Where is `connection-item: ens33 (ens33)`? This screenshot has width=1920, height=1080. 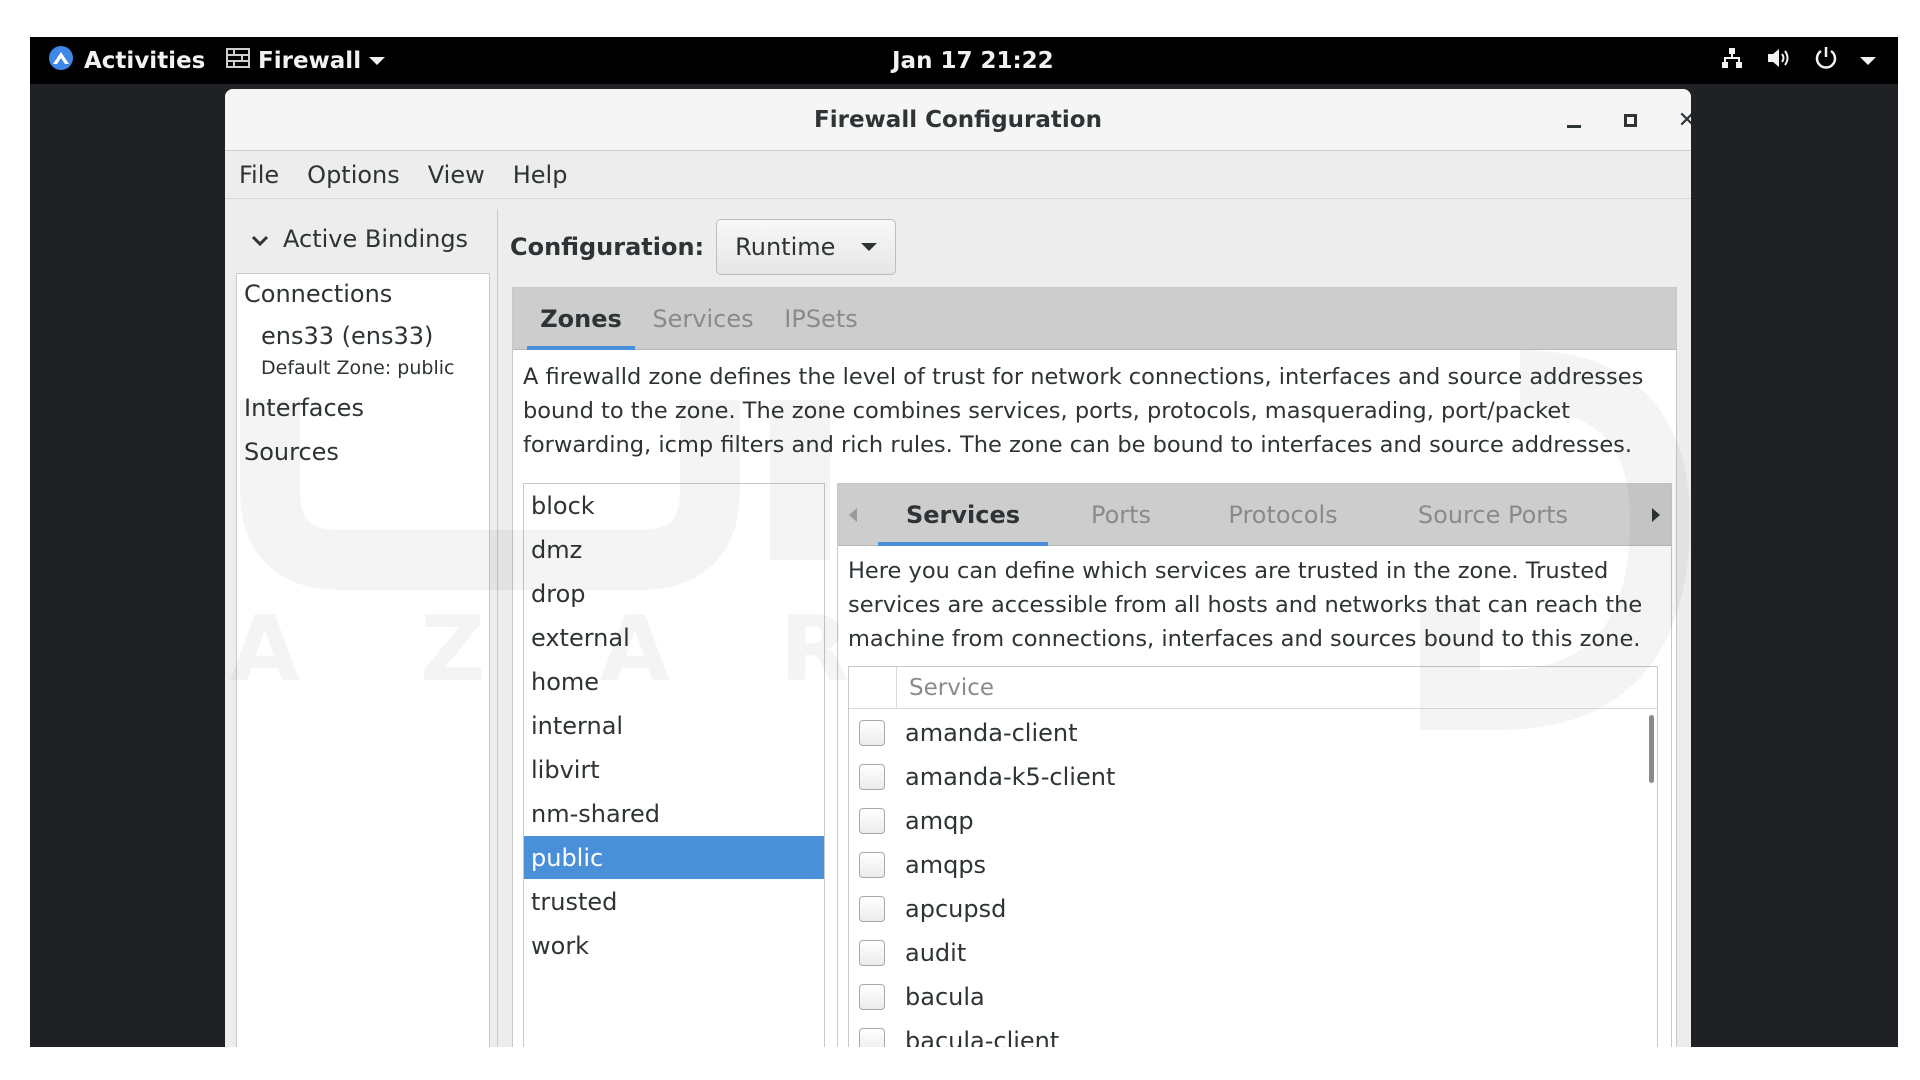
connection-item: ens33 (ens33) is located at coordinates (347, 336).